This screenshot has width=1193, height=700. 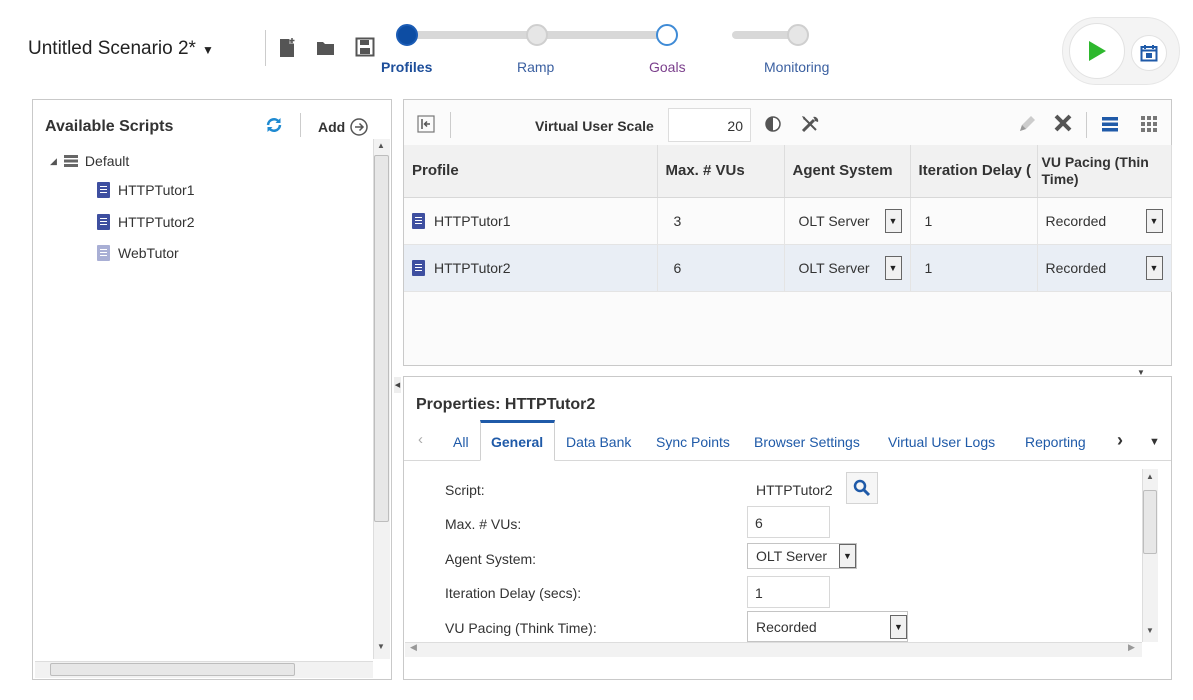 What do you see at coordinates (535, 67) in the screenshot?
I see `step-ramp-label: Ramp` at bounding box center [535, 67].